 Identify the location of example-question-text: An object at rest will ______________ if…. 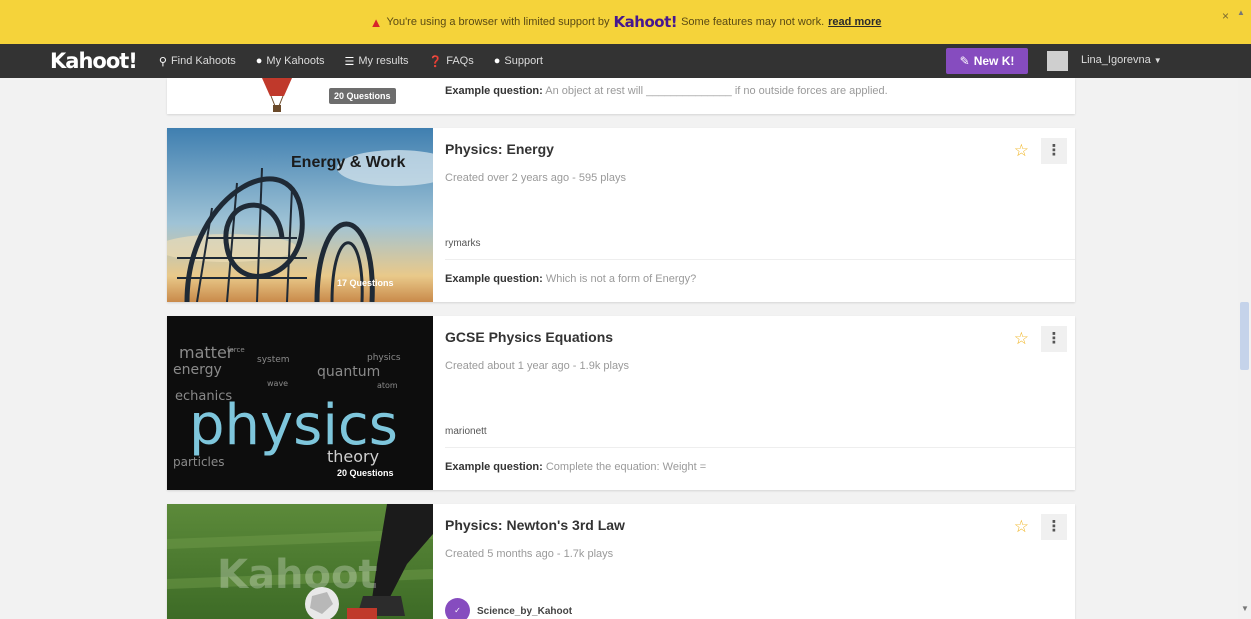
(716, 91).